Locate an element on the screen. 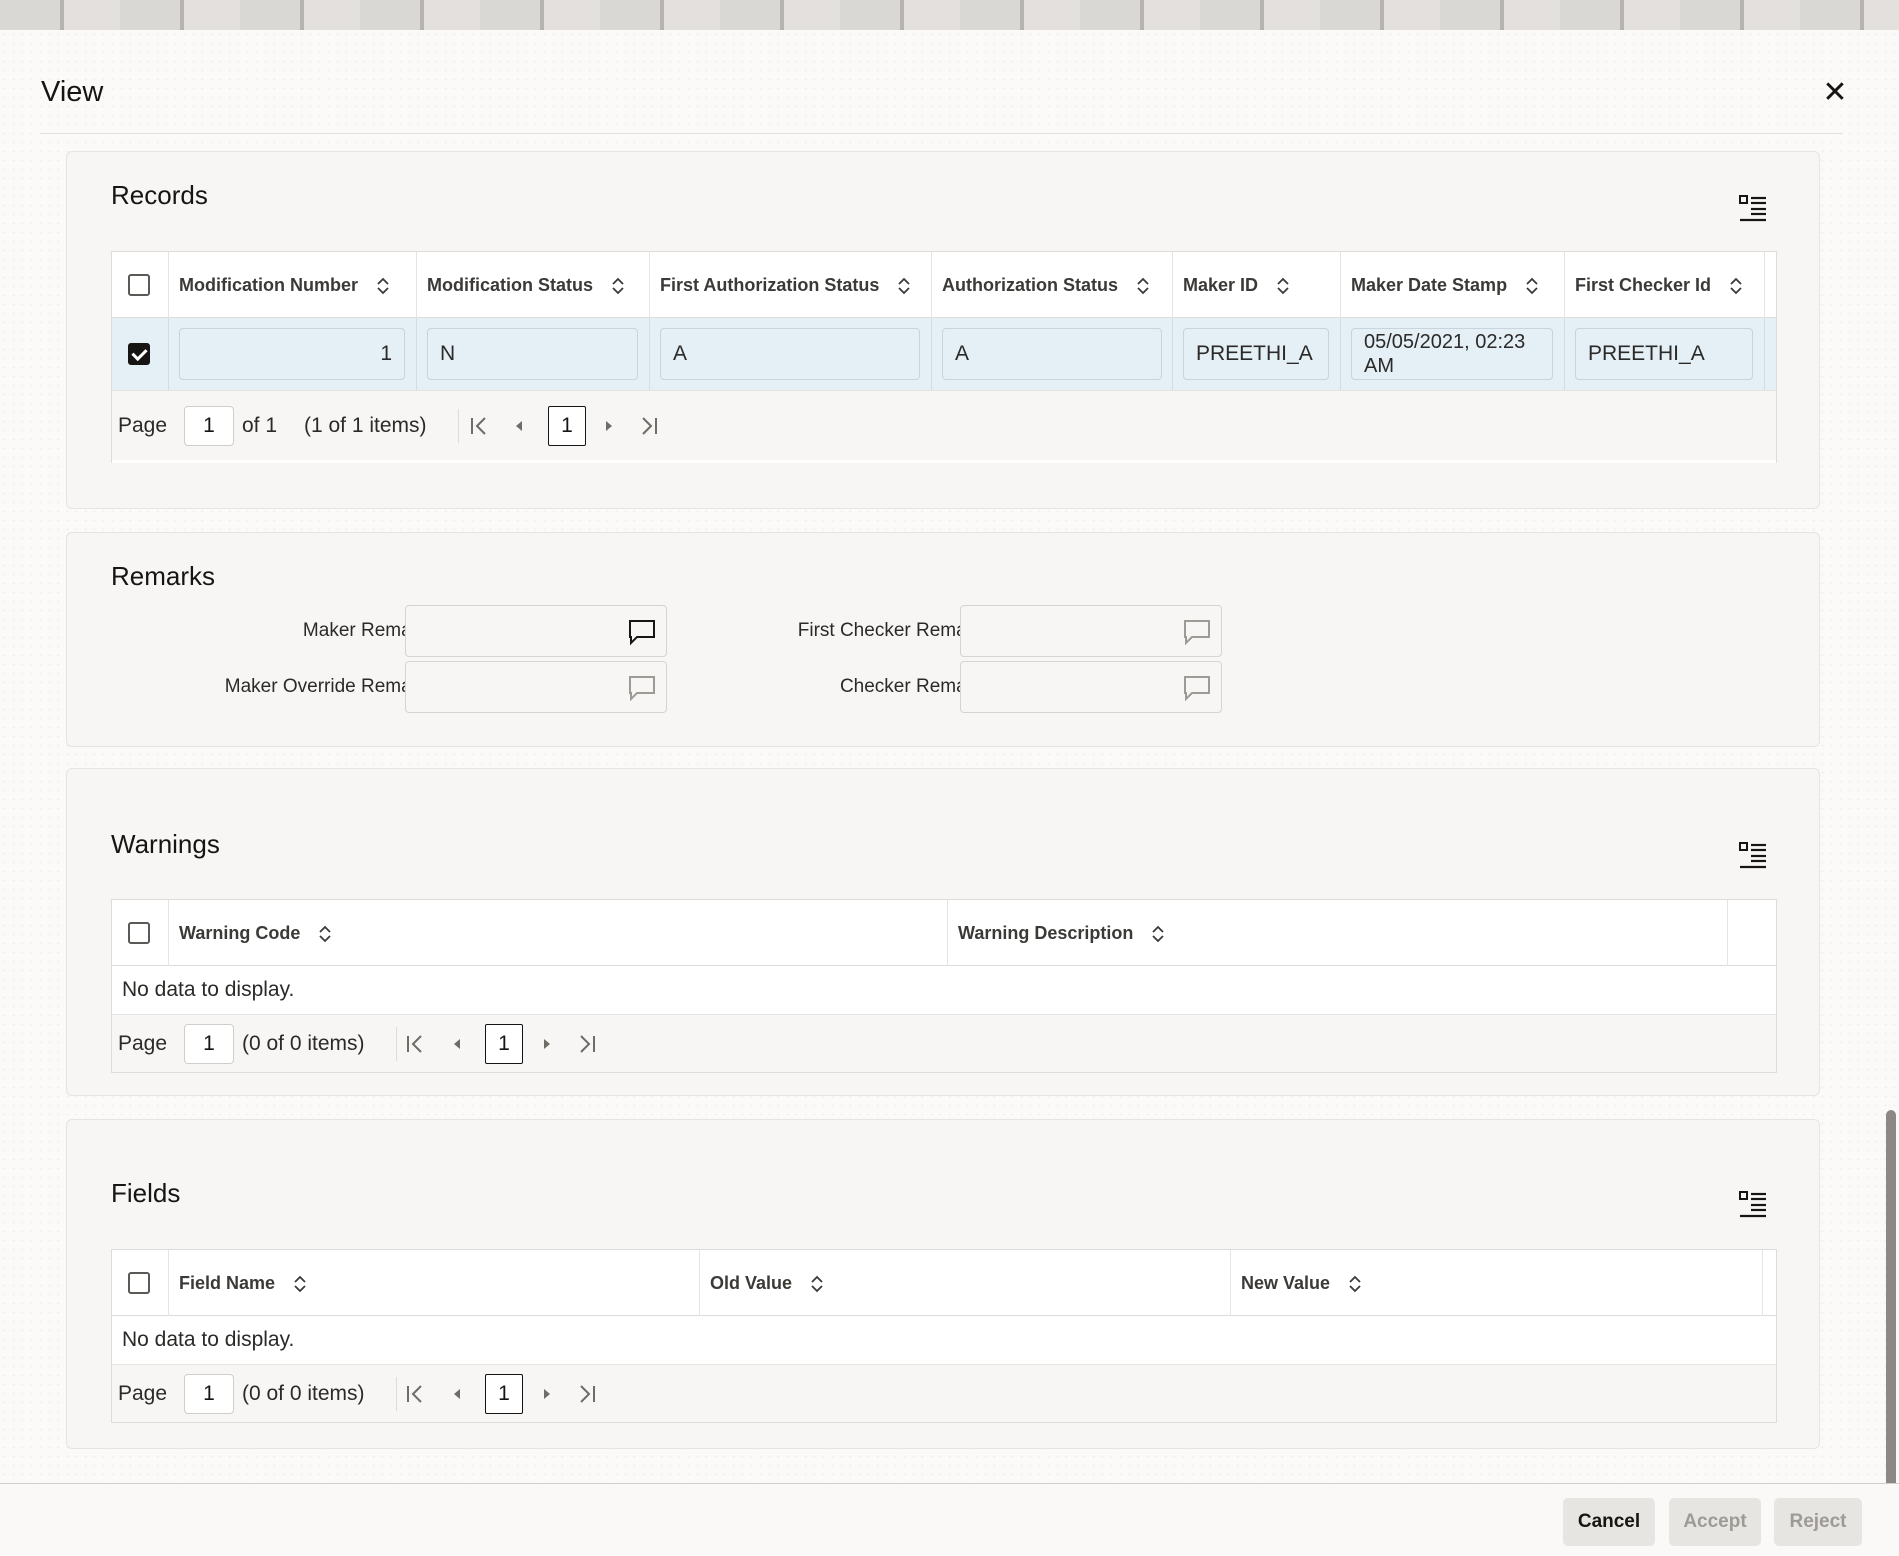 The image size is (1899, 1556). fields-pagination: Page 1 (0 of 0 items) 1 is located at coordinates (944, 1393).